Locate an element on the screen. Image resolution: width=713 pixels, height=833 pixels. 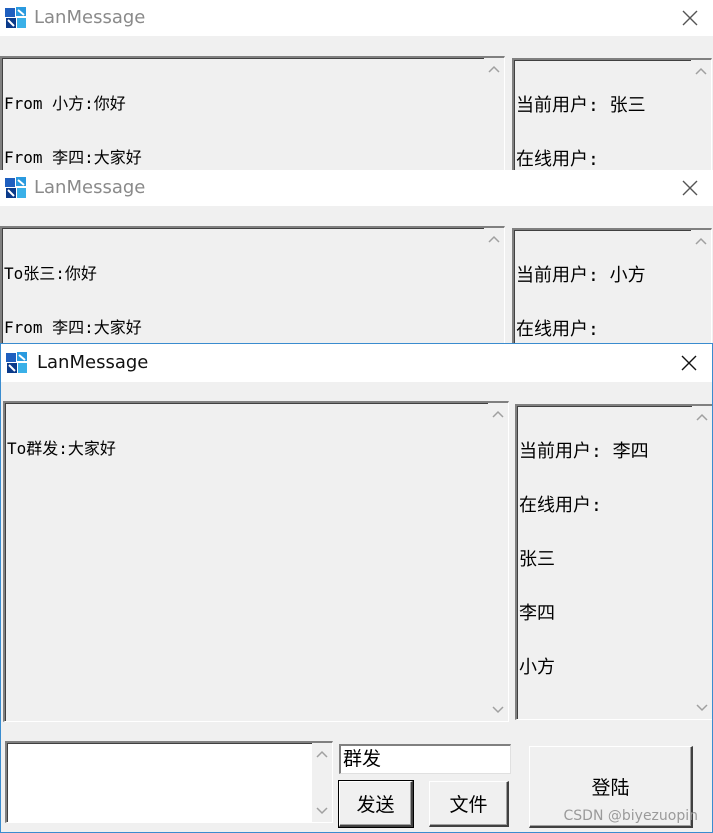
watermark: CSDN @biyezuopin is located at coordinates (630, 816).